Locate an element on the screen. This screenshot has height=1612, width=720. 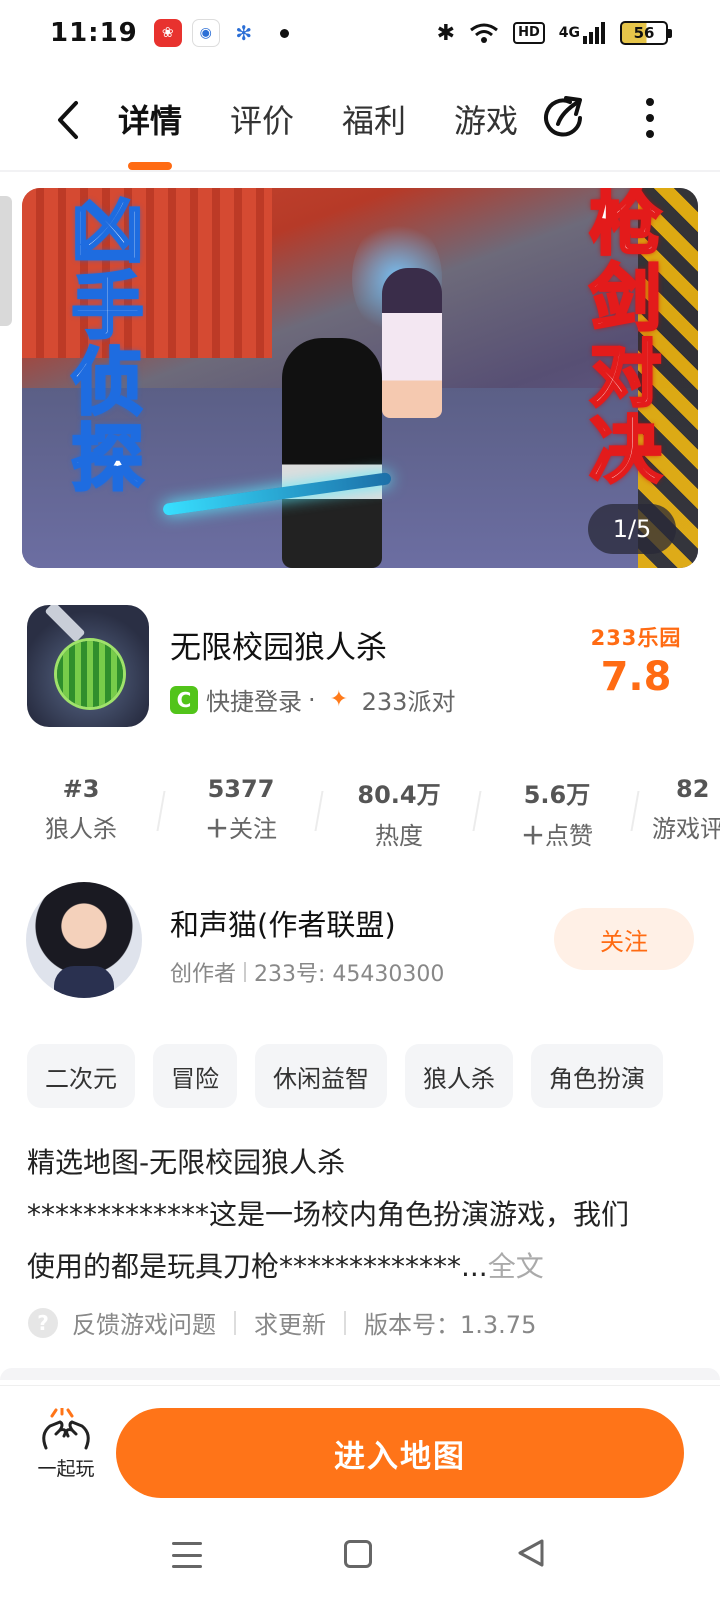
stat-likes-label: ＋点赞 is located at coordinates (557, 836).